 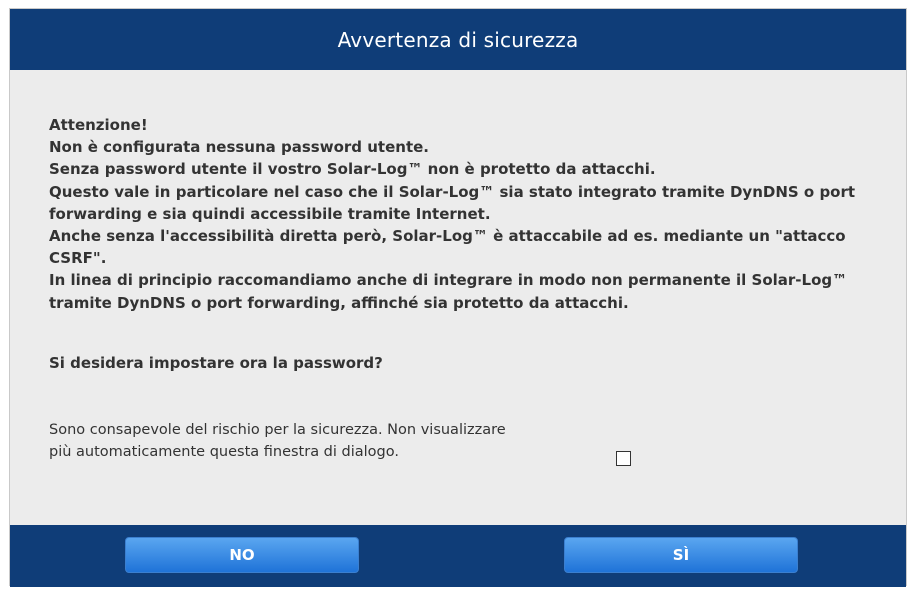 I want to click on yes-button: SÌ, so click(x=681, y=555).